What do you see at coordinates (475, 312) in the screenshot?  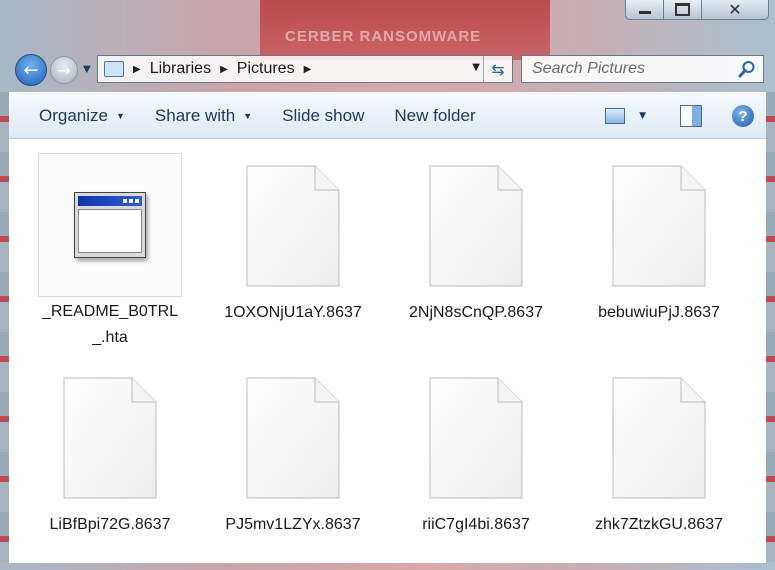 I see `file-name: 2NjN8sCnQP.8637` at bounding box center [475, 312].